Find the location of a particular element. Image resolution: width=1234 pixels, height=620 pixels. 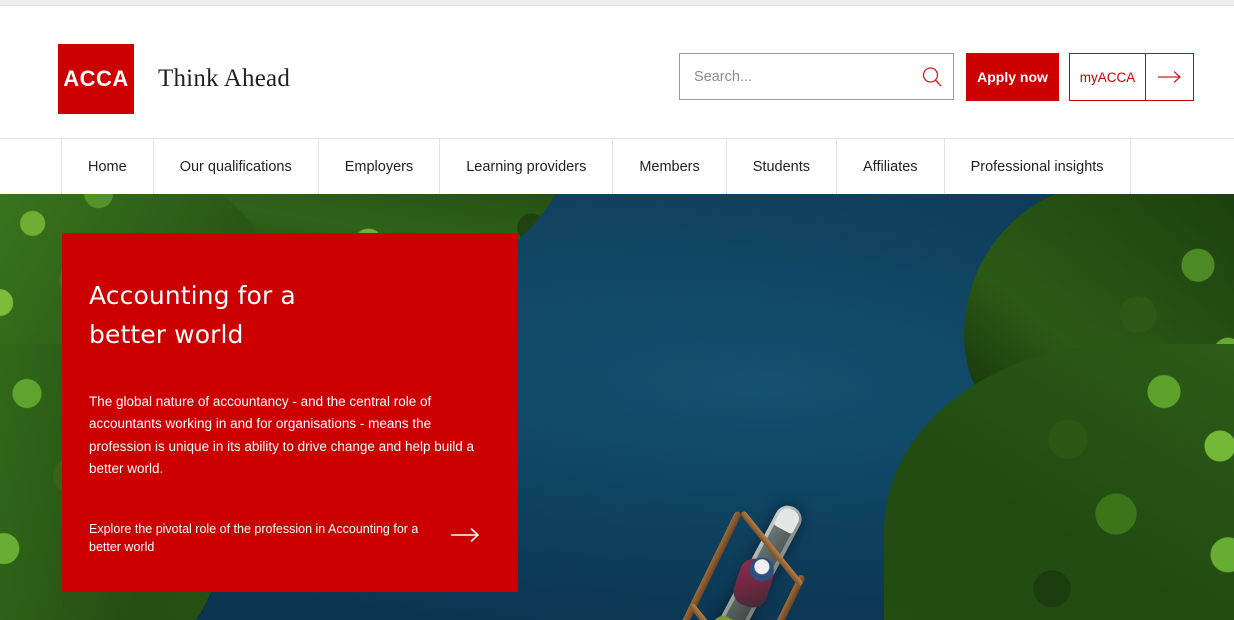

top-strip is located at coordinates (617, 3).